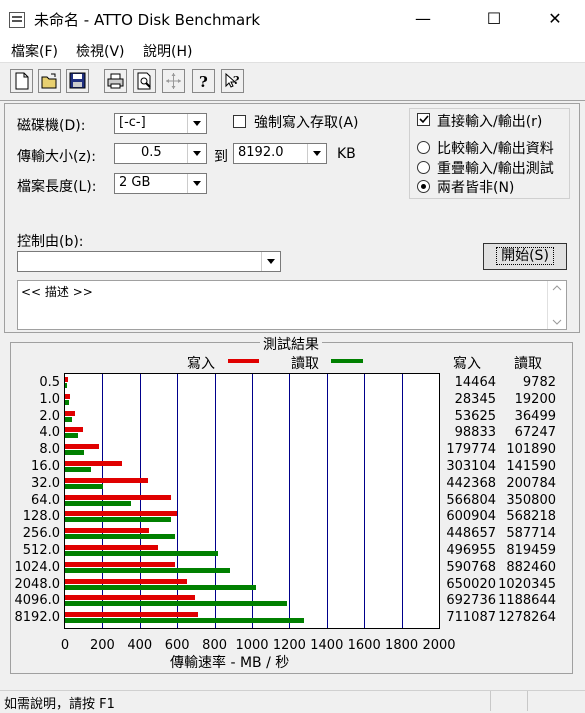 This screenshot has height=713, width=585. I want to click on window-title: 未命名 - ATTO Disk Benchmark, so click(147, 20).